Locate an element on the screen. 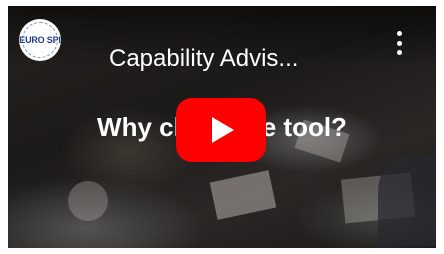 The width and height of the screenshot is (444, 254). youtube-play-icon is located at coordinates (221, 130).